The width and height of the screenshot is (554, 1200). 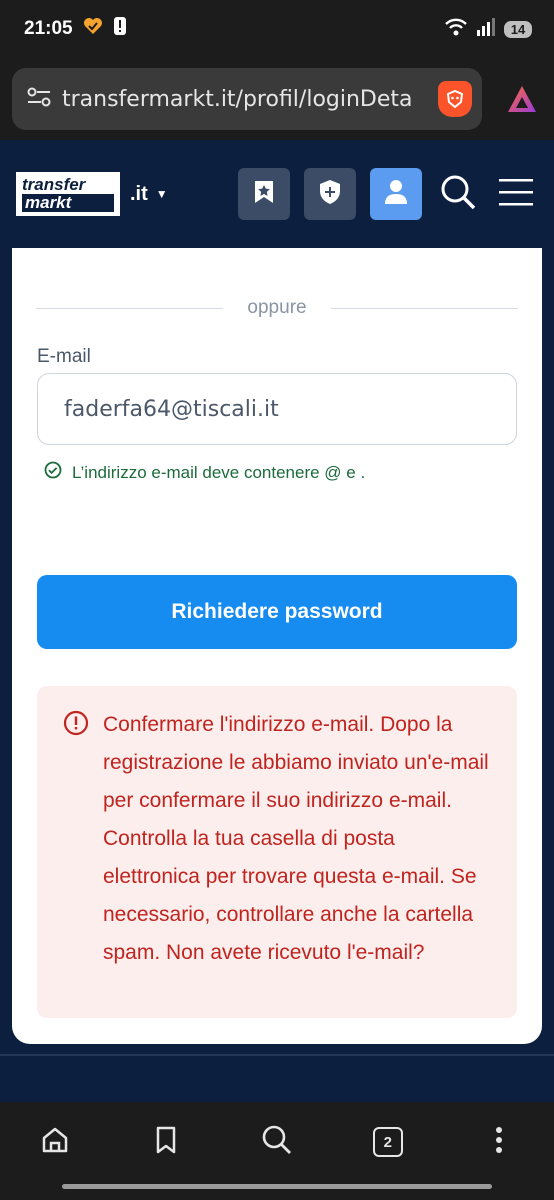 I want to click on gesture-bar, so click(x=277, y=1186).